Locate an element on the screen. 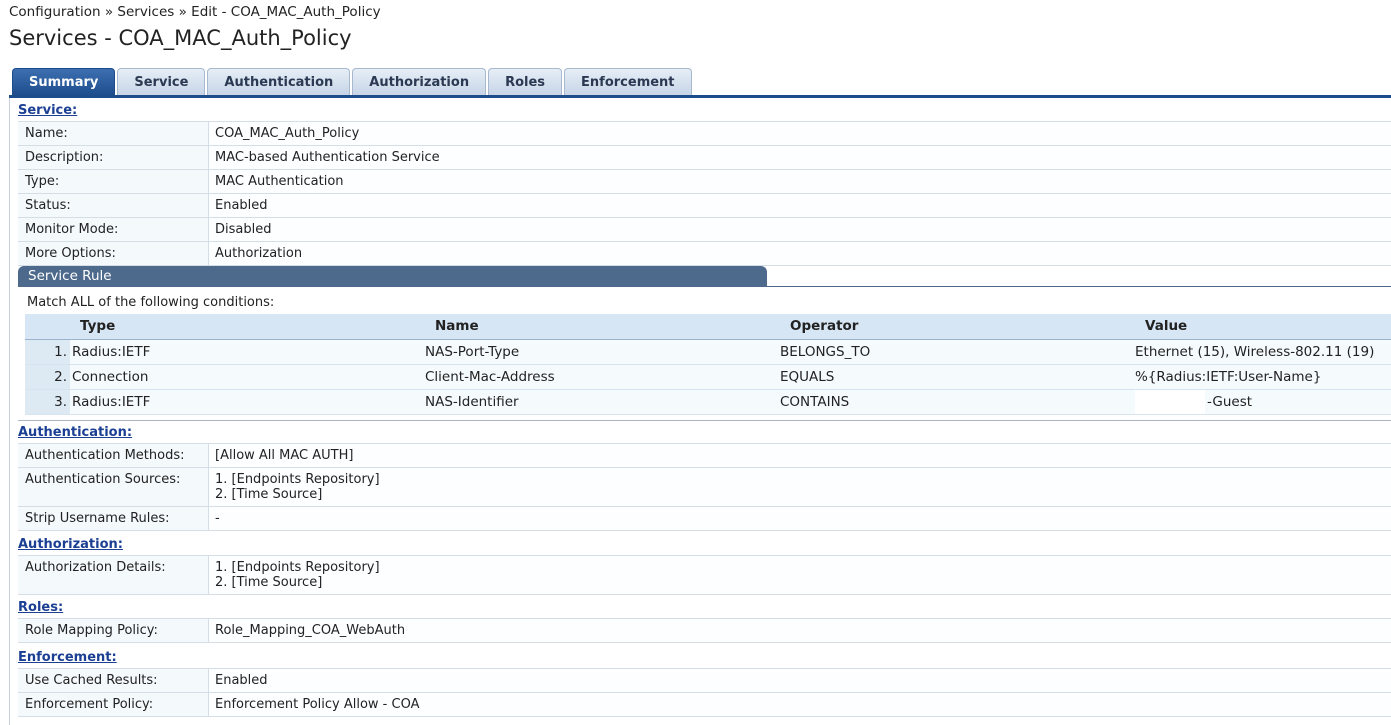 This screenshot has height=725, width=1391. tab-enforcement: Enforcement is located at coordinates (628, 82).